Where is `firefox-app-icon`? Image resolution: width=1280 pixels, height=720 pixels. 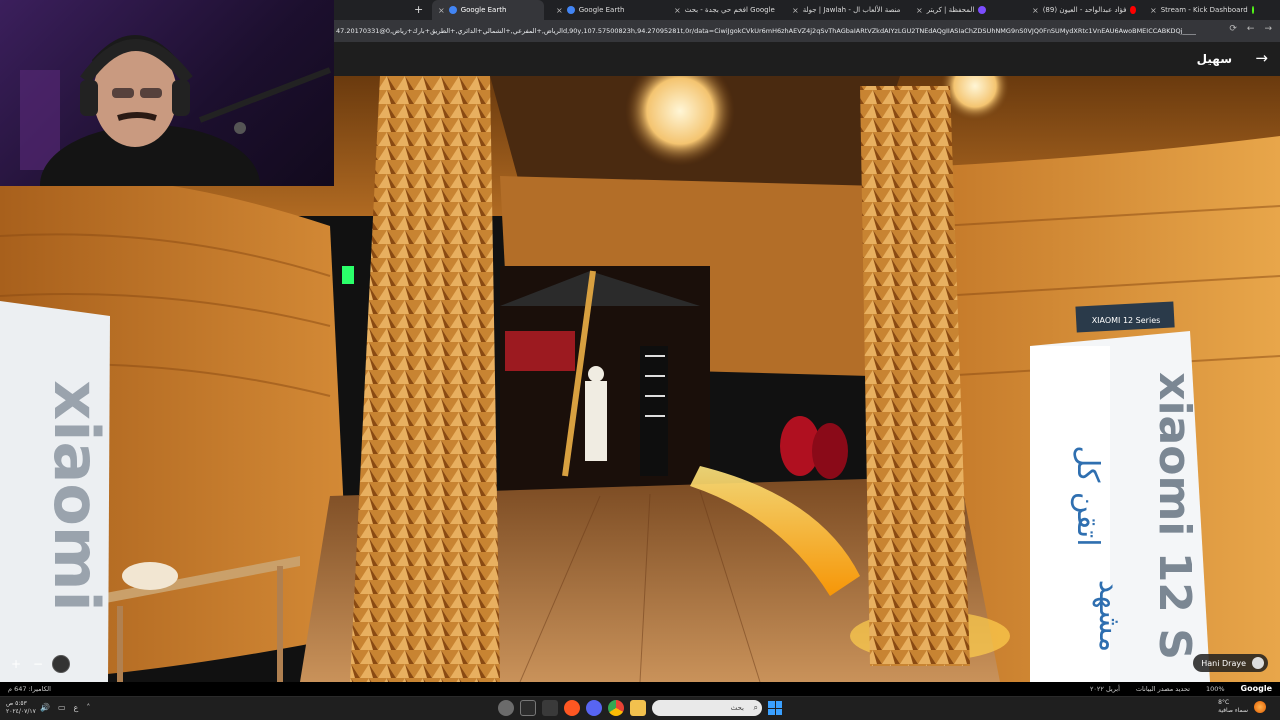 firefox-app-icon is located at coordinates (572, 708).